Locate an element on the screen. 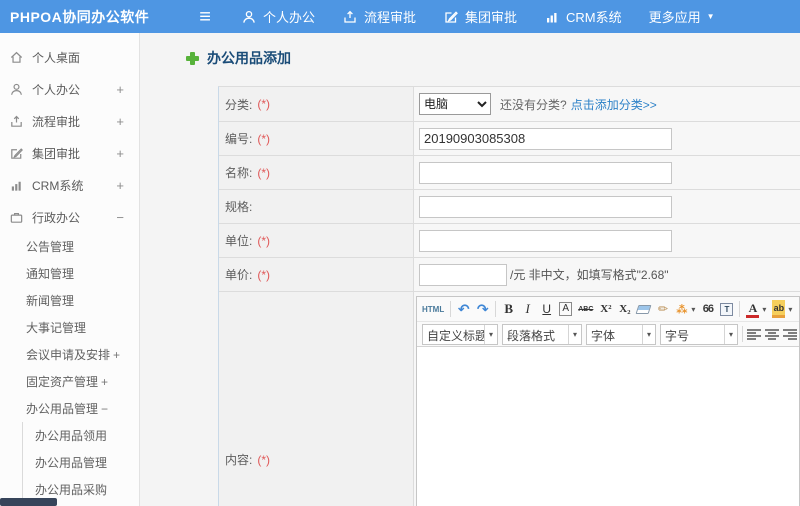 This screenshot has height=506, width=800. sidebar-subitem-memorabilia: 大事记管理 is located at coordinates (69, 327).